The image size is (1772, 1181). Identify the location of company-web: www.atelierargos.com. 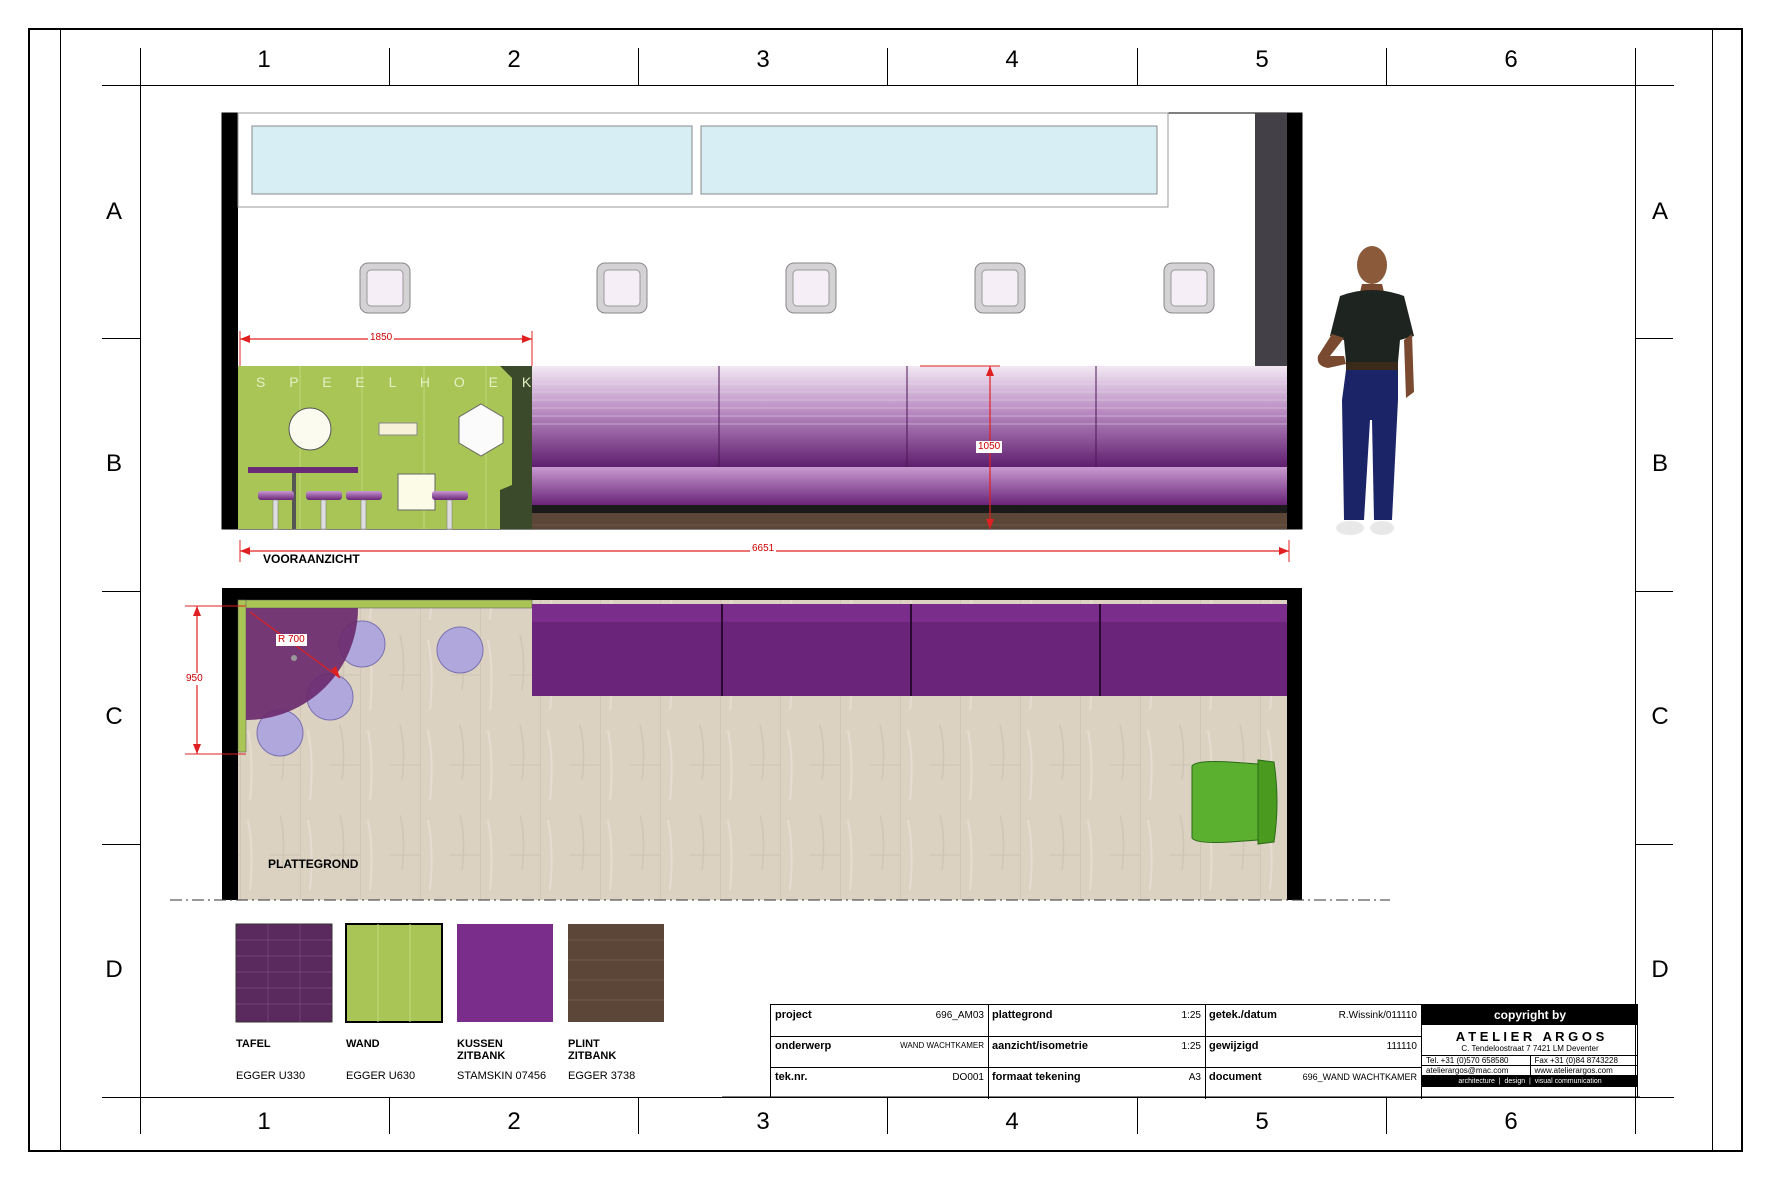
(1585, 1070).